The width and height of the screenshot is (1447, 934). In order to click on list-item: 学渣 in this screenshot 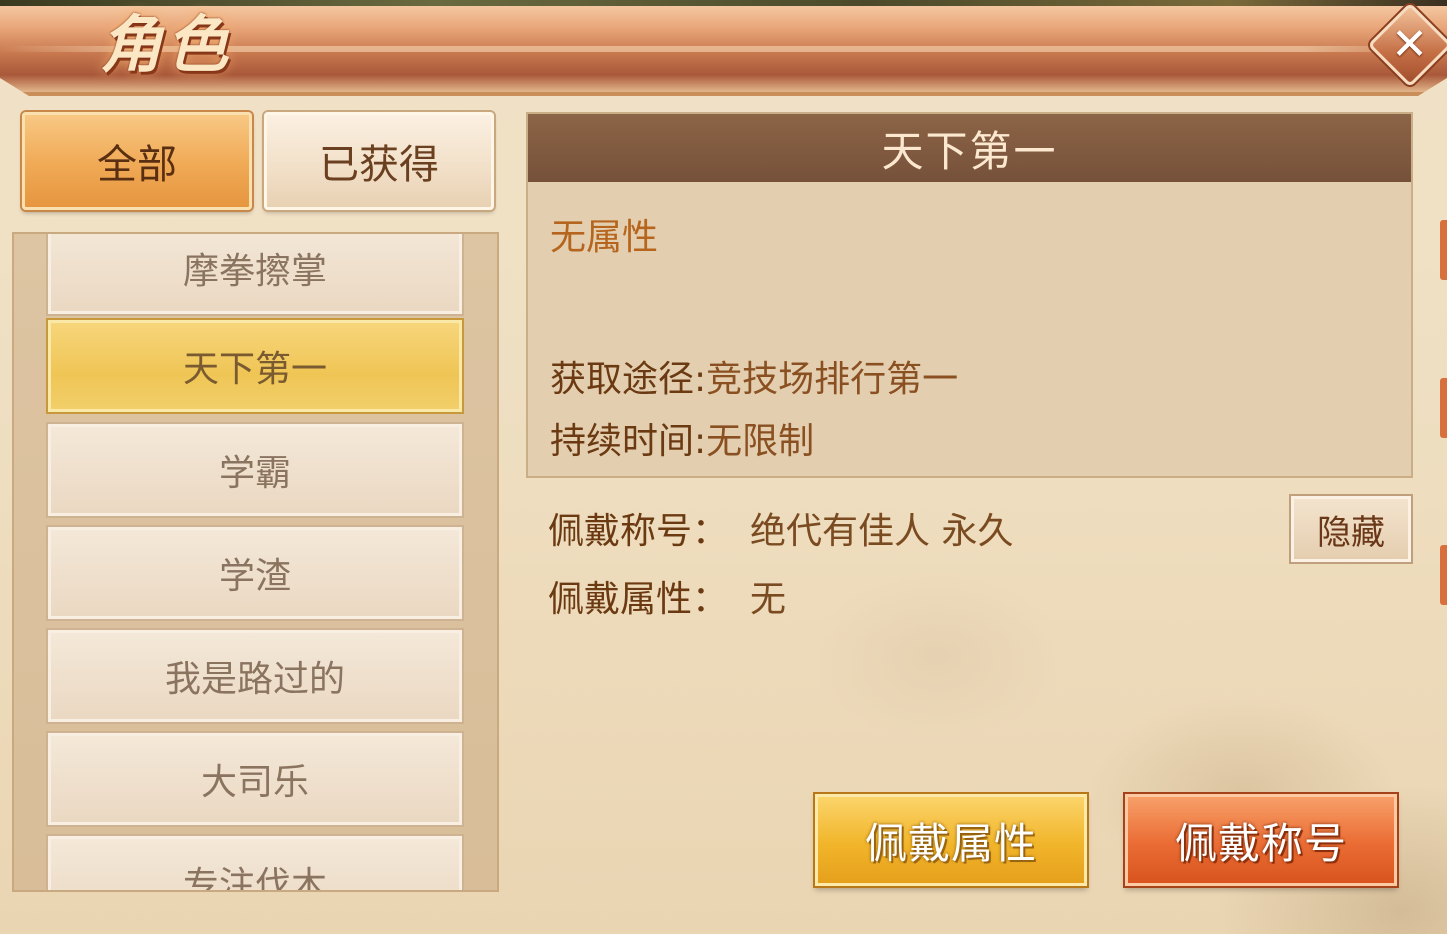, I will do `click(255, 573)`.